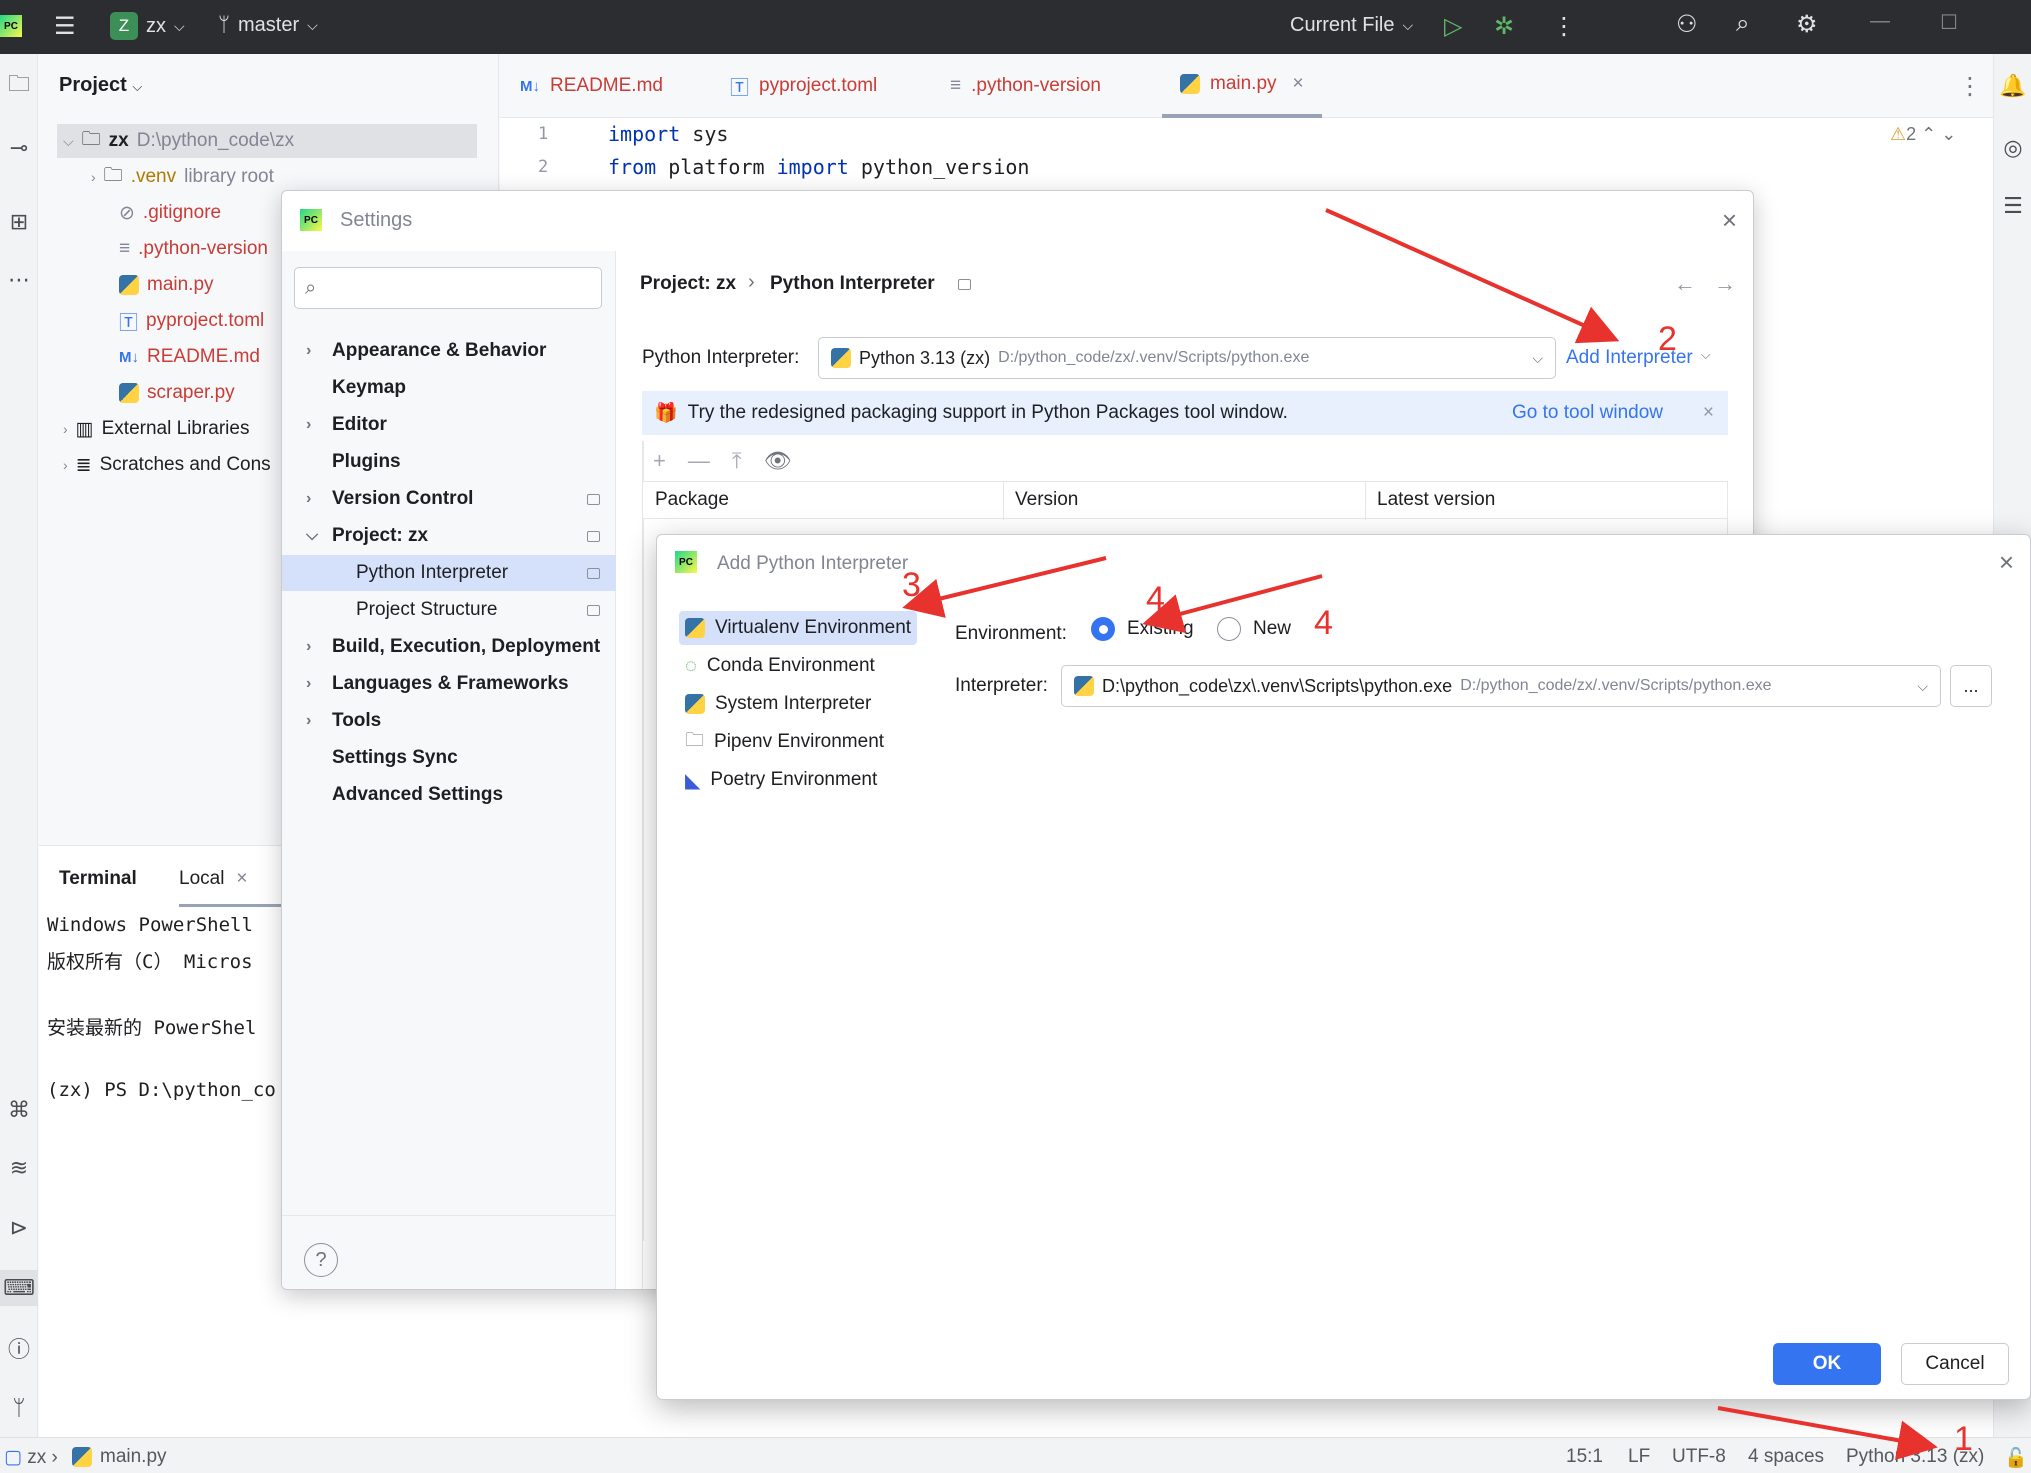 The height and width of the screenshot is (1473, 2031). I want to click on code-line: import sys, so click(668, 134).